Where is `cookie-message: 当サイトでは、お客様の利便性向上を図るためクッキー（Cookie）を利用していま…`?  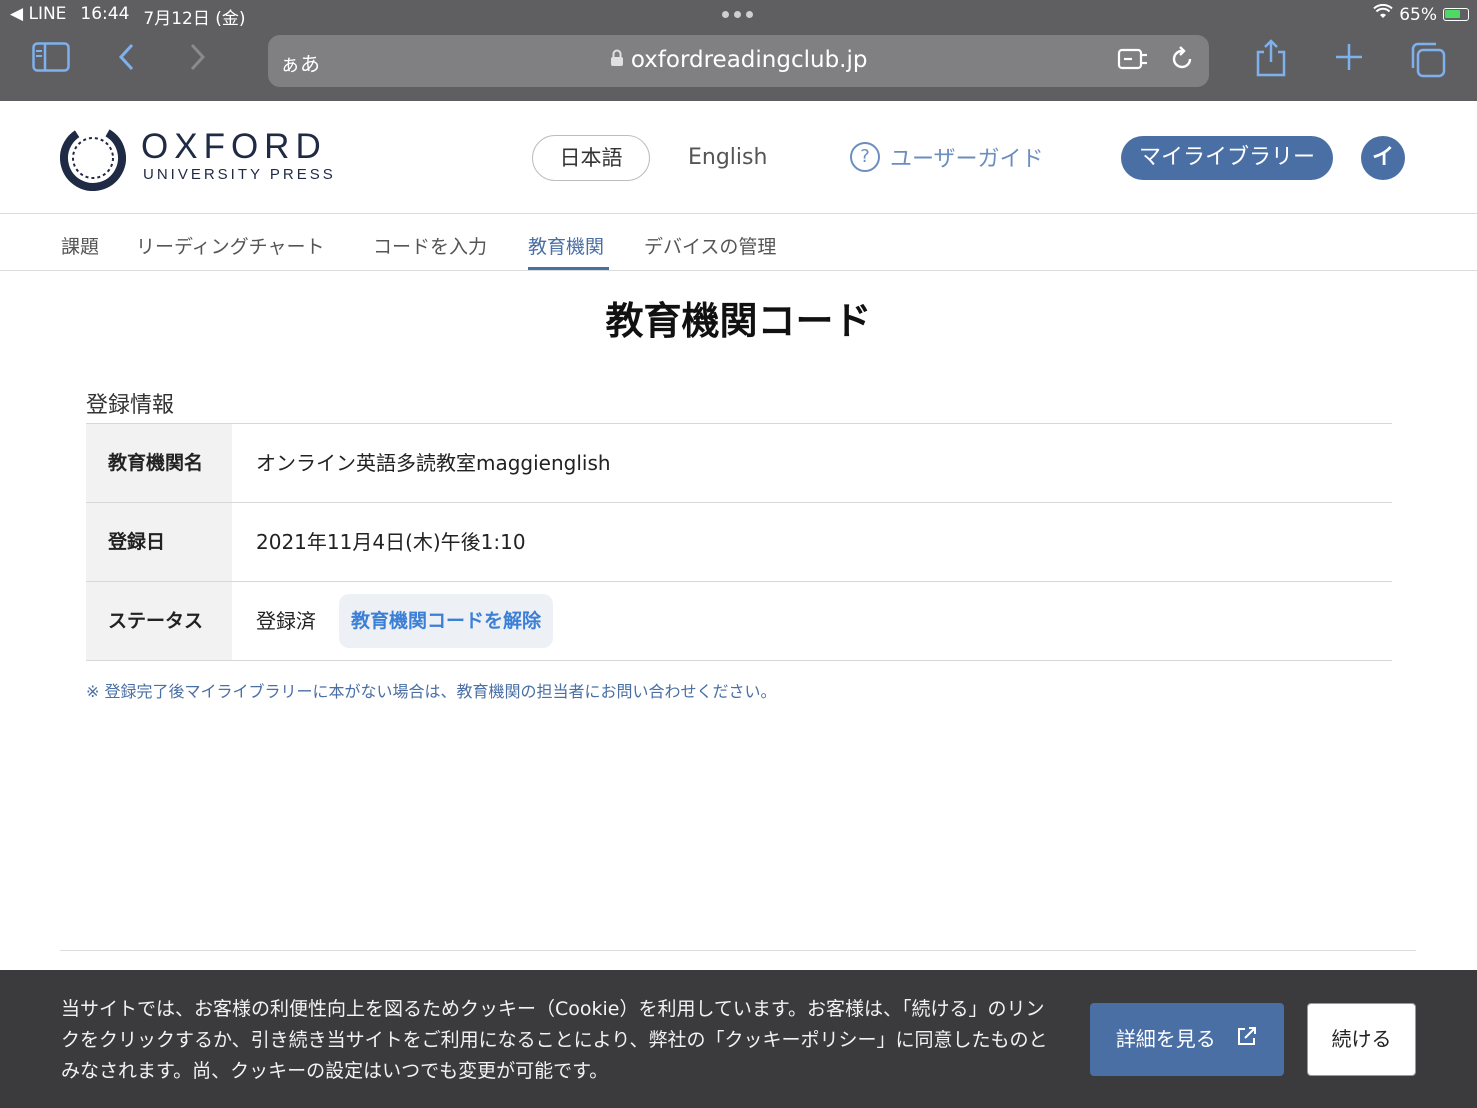
cookie-message: 当サイトでは、お客様の利便性向上を図るためクッキー（Cookie）を利用していま… is located at coordinates (554, 1040).